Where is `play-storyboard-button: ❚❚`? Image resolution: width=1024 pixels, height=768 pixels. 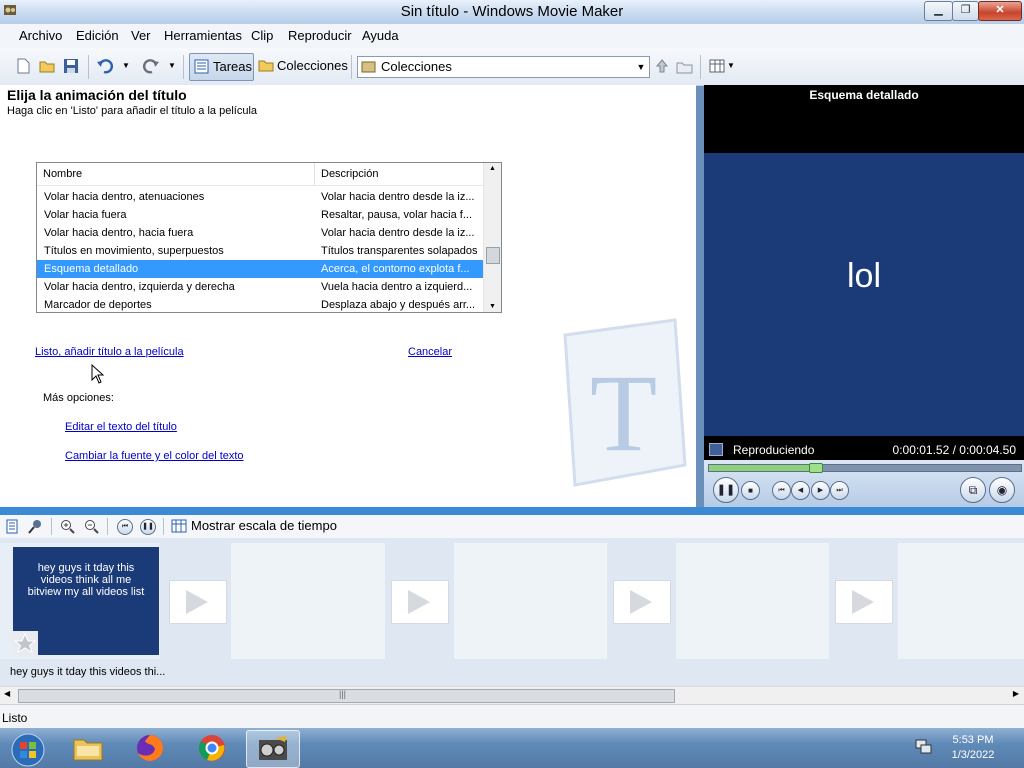
play-storyboard-button: ❚❚ is located at coordinates (148, 527).